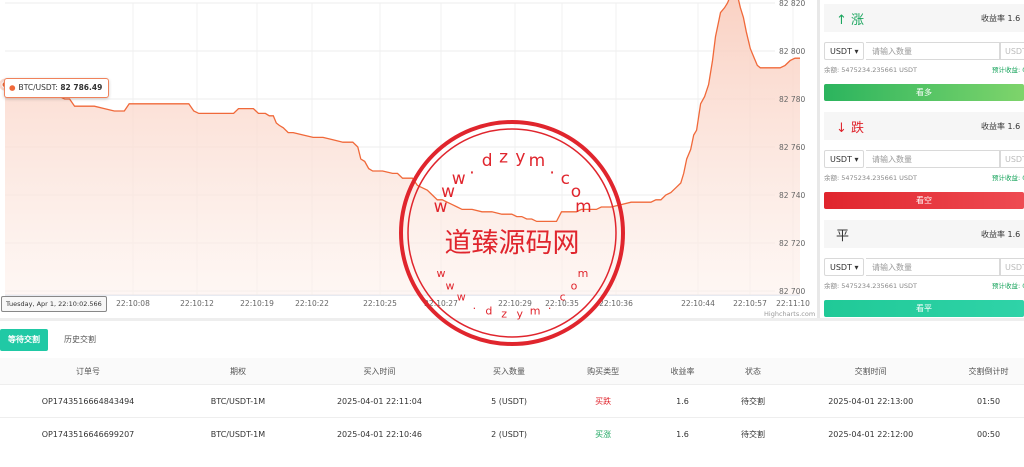  Describe the element at coordinates (257, 303) in the screenshot. I see `x-tick-label: 22:10:19` at that location.